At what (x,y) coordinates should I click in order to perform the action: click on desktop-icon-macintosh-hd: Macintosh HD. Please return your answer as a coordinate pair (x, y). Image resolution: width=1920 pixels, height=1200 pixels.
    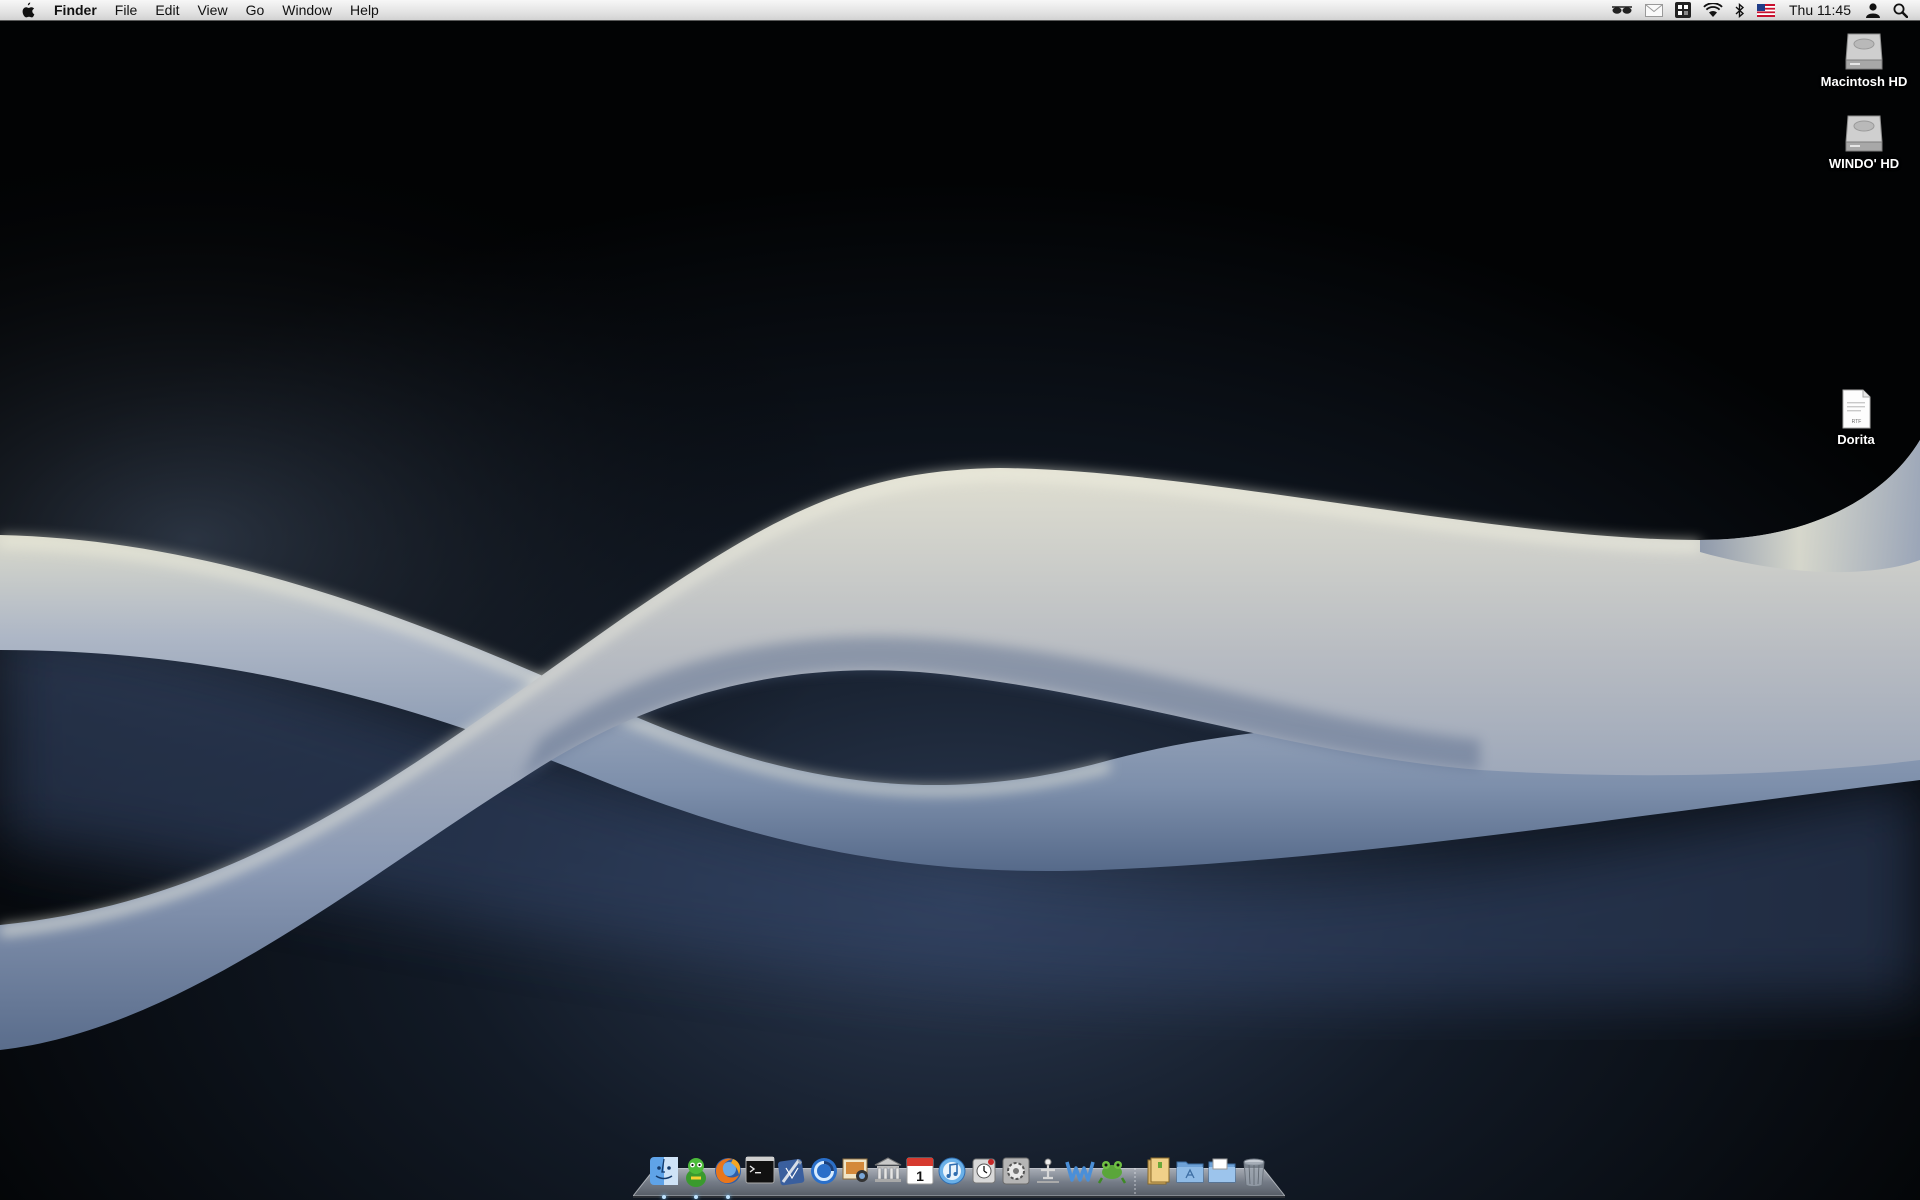
    Looking at the image, I should click on (1862, 59).